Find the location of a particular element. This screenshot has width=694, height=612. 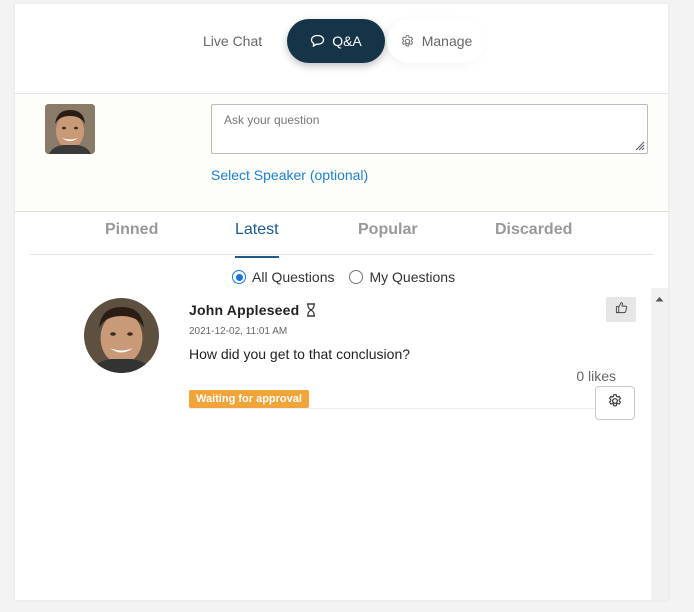

question-author-avatar is located at coordinates (121, 335).